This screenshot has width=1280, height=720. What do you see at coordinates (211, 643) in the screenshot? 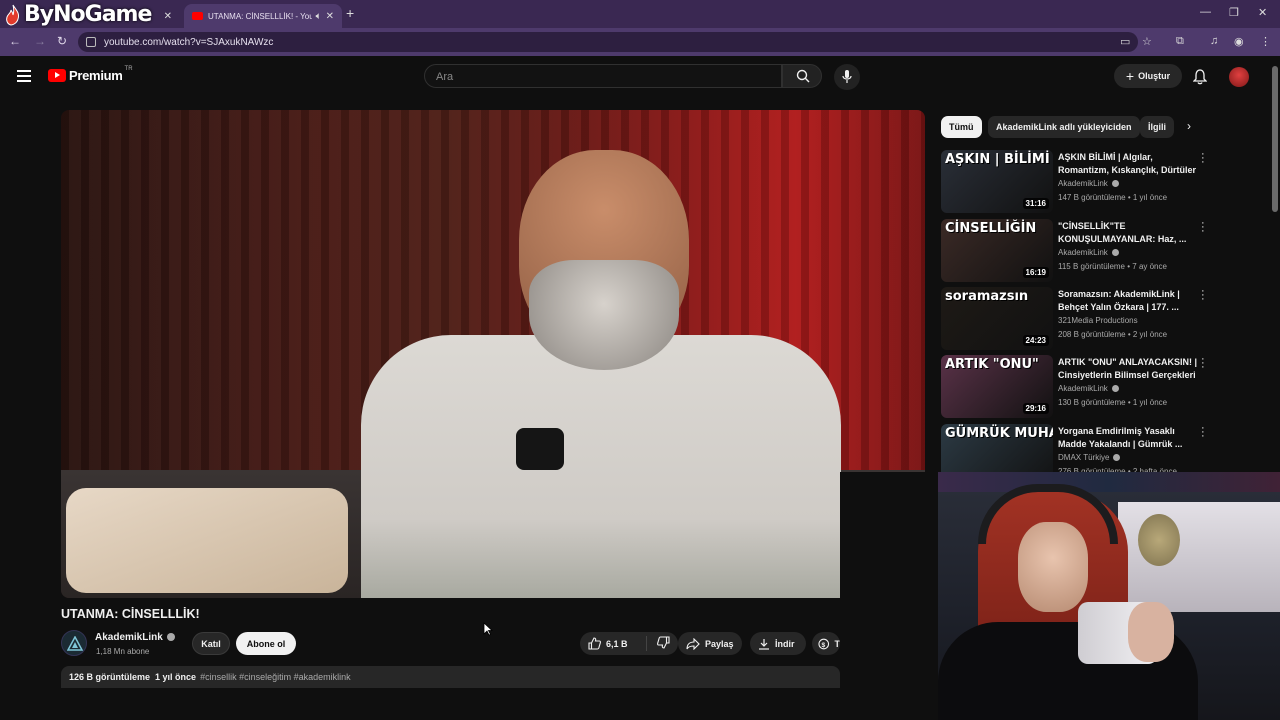
I see `join-button: Katıl` at bounding box center [211, 643].